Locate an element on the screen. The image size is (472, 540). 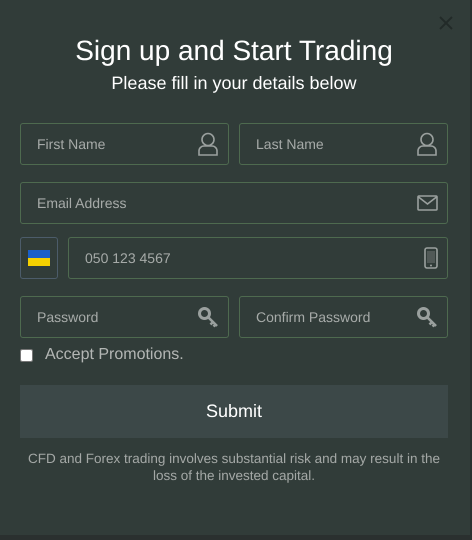
input-field: Email Address is located at coordinates (234, 203).